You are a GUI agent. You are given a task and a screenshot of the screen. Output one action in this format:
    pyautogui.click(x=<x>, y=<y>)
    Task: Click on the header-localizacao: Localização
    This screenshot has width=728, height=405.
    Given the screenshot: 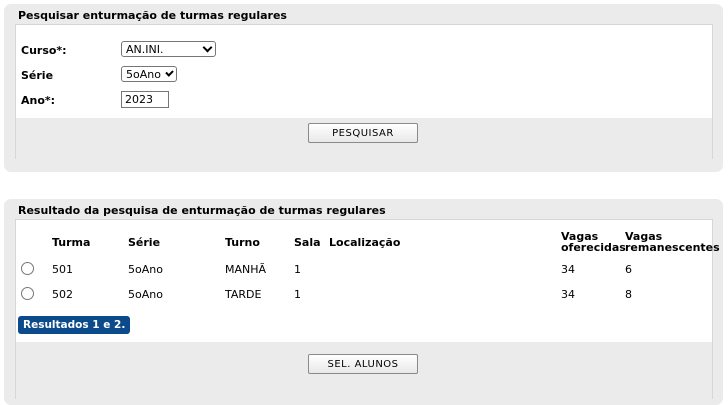 What is the action you would take?
    pyautogui.click(x=365, y=242)
    